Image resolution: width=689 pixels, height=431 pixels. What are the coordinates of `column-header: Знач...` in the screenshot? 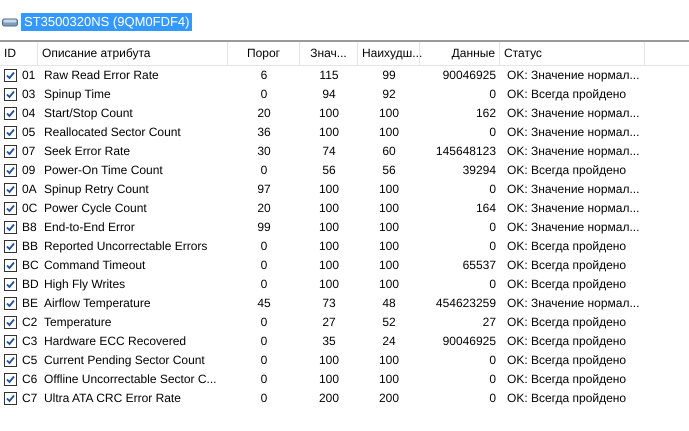 It's located at (329, 53).